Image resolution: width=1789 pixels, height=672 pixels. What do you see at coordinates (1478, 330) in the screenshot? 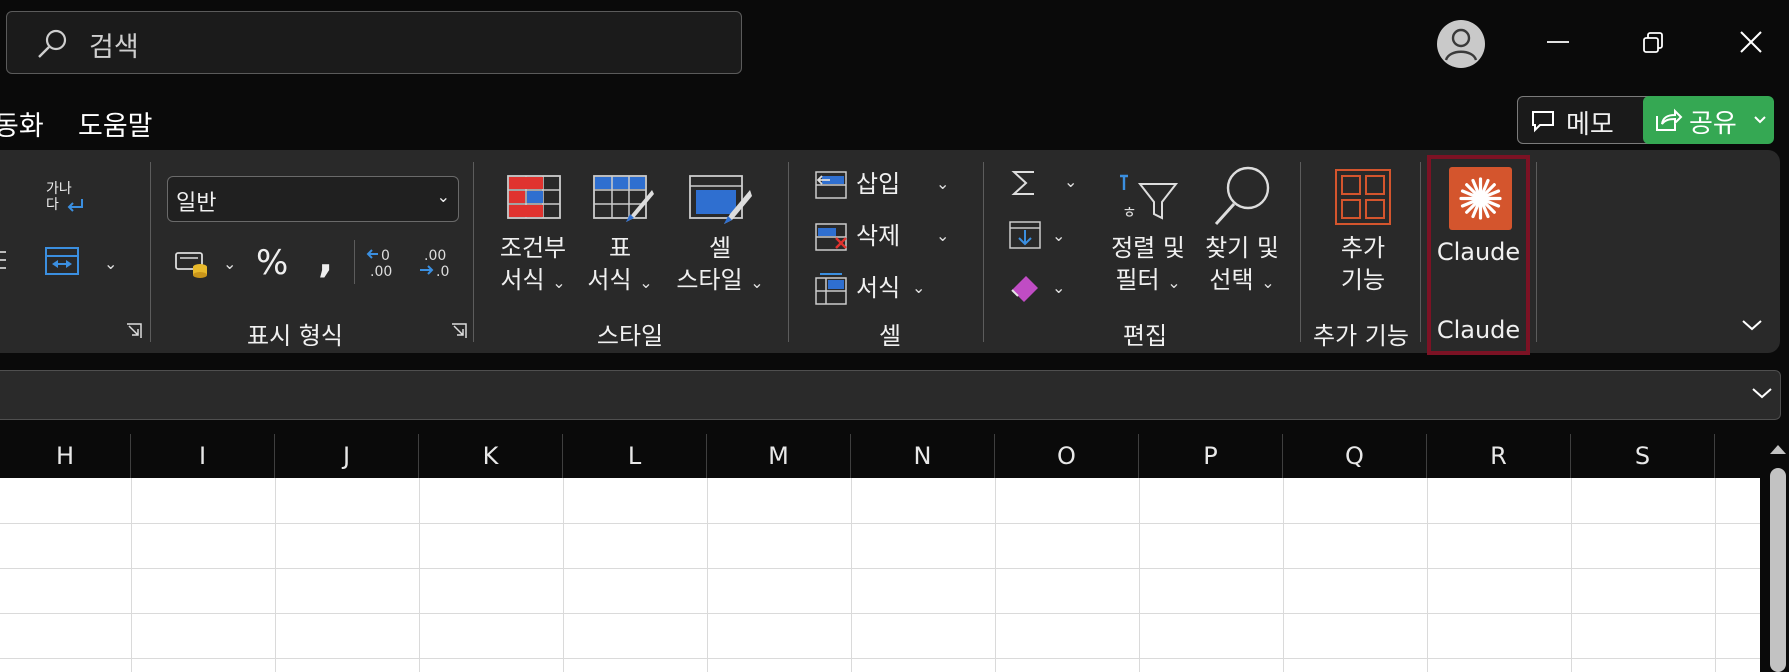
I see `claude-group-label: Claude` at bounding box center [1478, 330].